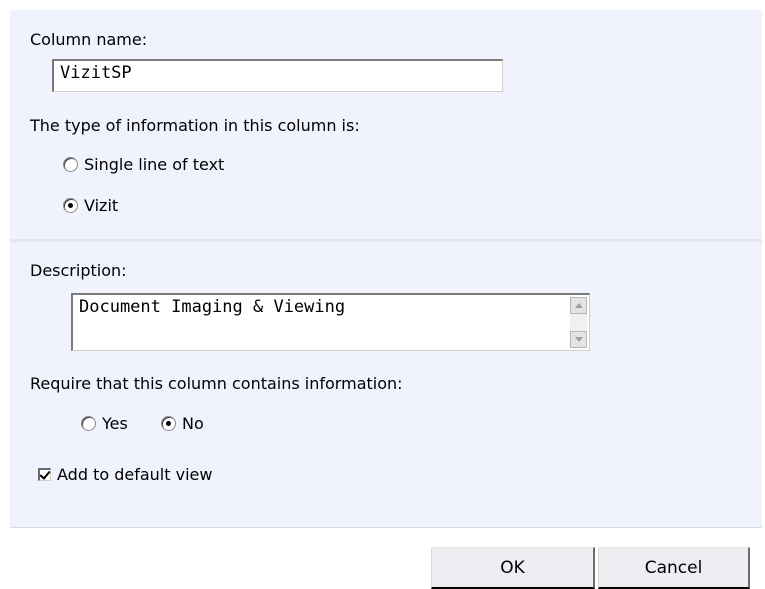  I want to click on radio-option-yes: Yes, so click(104, 423).